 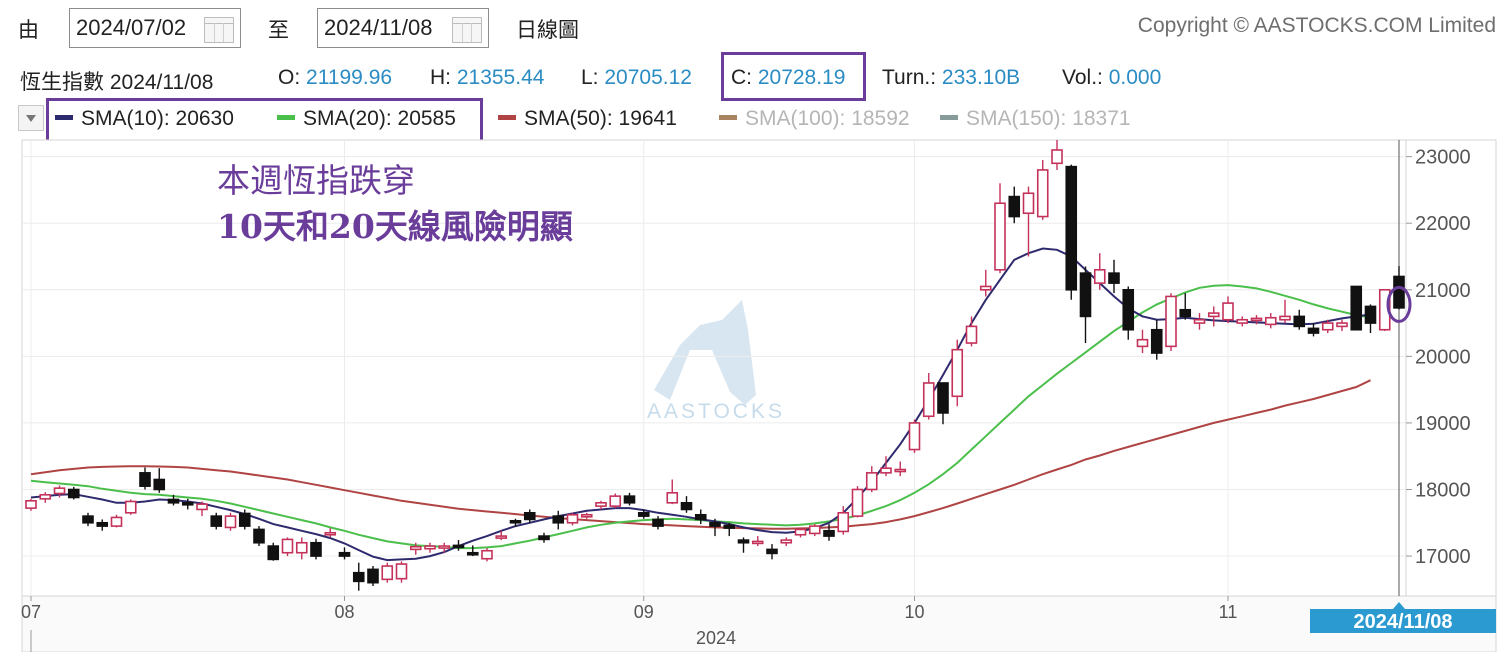 What do you see at coordinates (1443, 490) in the screenshot?
I see `y-tick-label: 18000` at bounding box center [1443, 490].